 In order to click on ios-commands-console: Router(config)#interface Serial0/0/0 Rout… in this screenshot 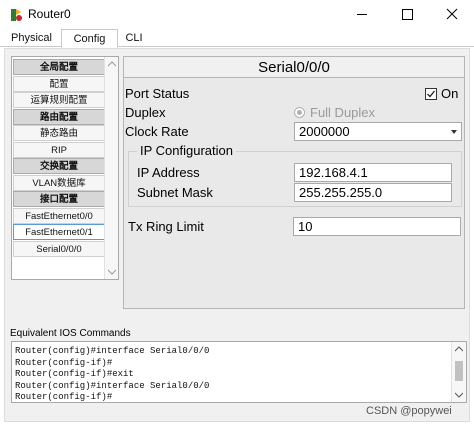, I will do `click(239, 372)`.